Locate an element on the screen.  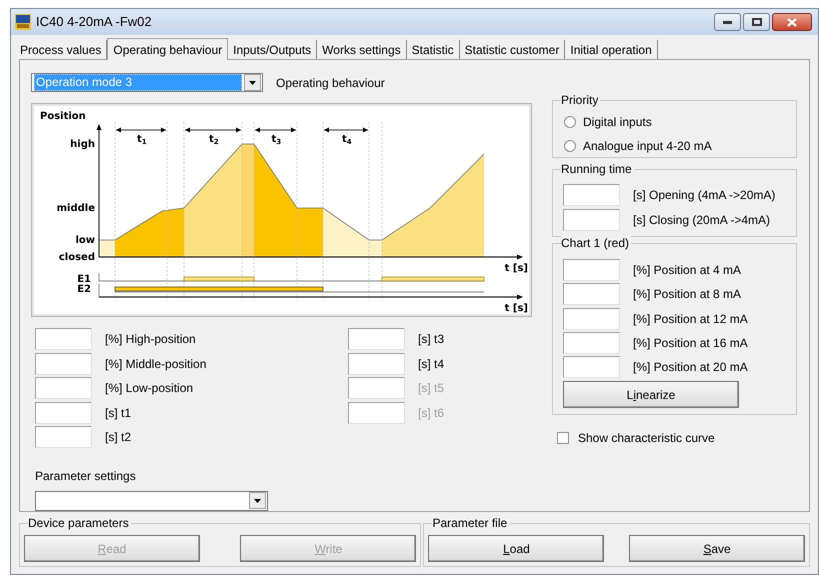
level-label: middle is located at coordinates (75, 208).